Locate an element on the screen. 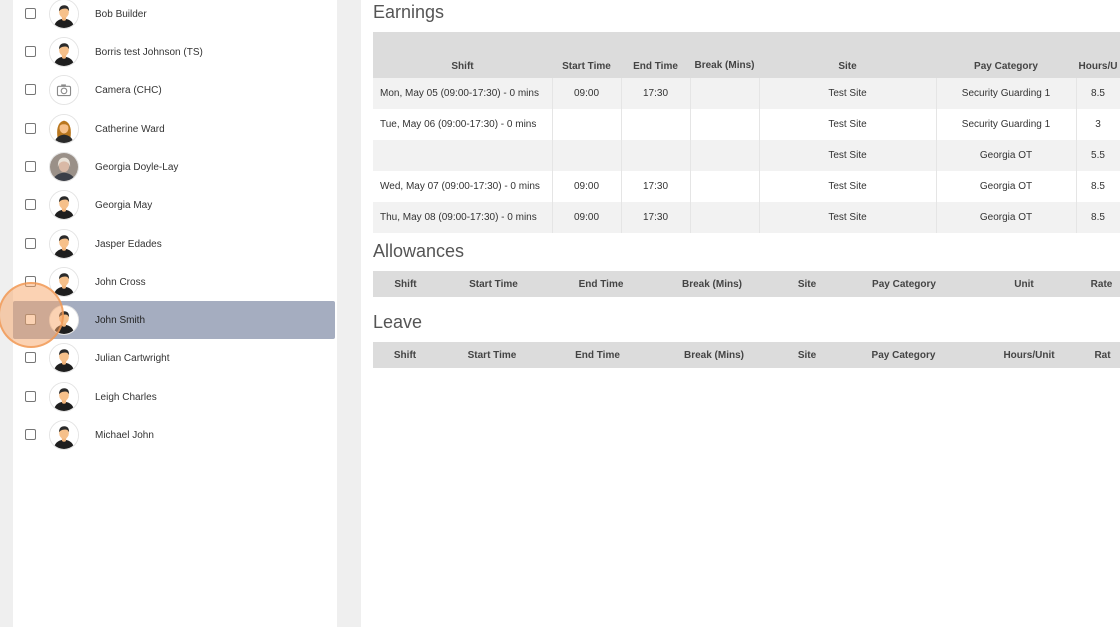 The height and width of the screenshot is (627, 1120). employee-name: Georgia Doyle-Lay is located at coordinates (137, 167).